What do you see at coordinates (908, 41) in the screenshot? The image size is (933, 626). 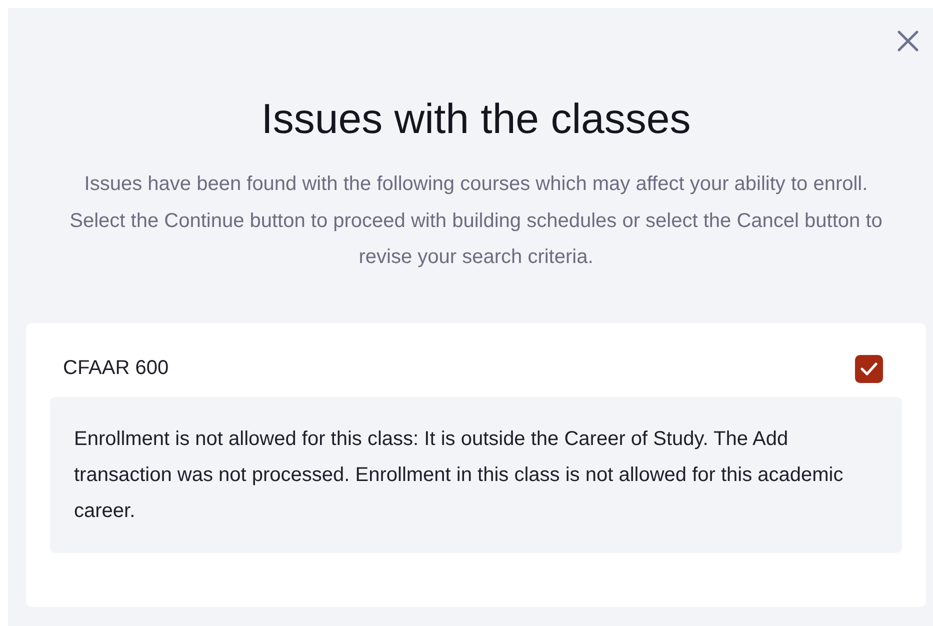 I see `close-icon` at bounding box center [908, 41].